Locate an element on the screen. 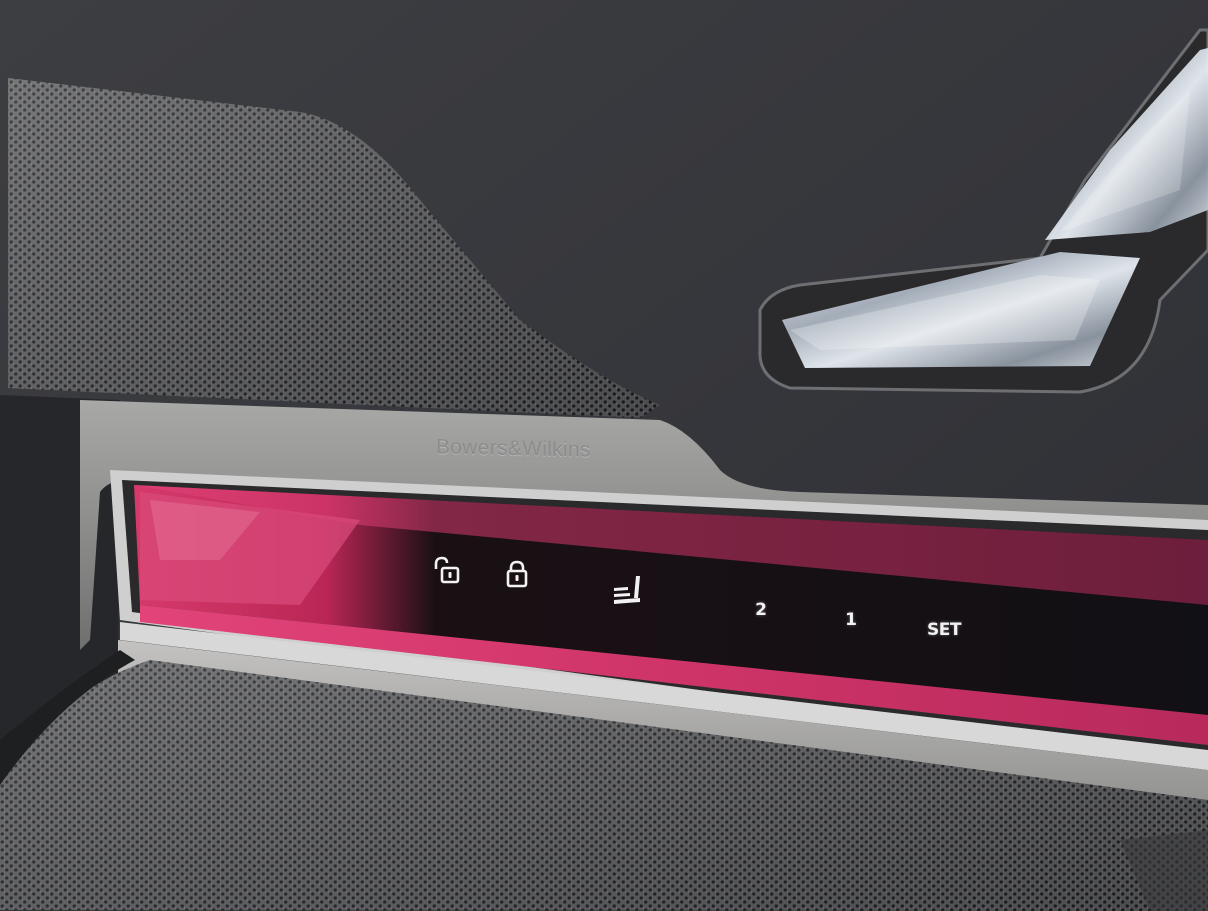 The image size is (1208, 911). seat-adjust-icon is located at coordinates (627, 590).